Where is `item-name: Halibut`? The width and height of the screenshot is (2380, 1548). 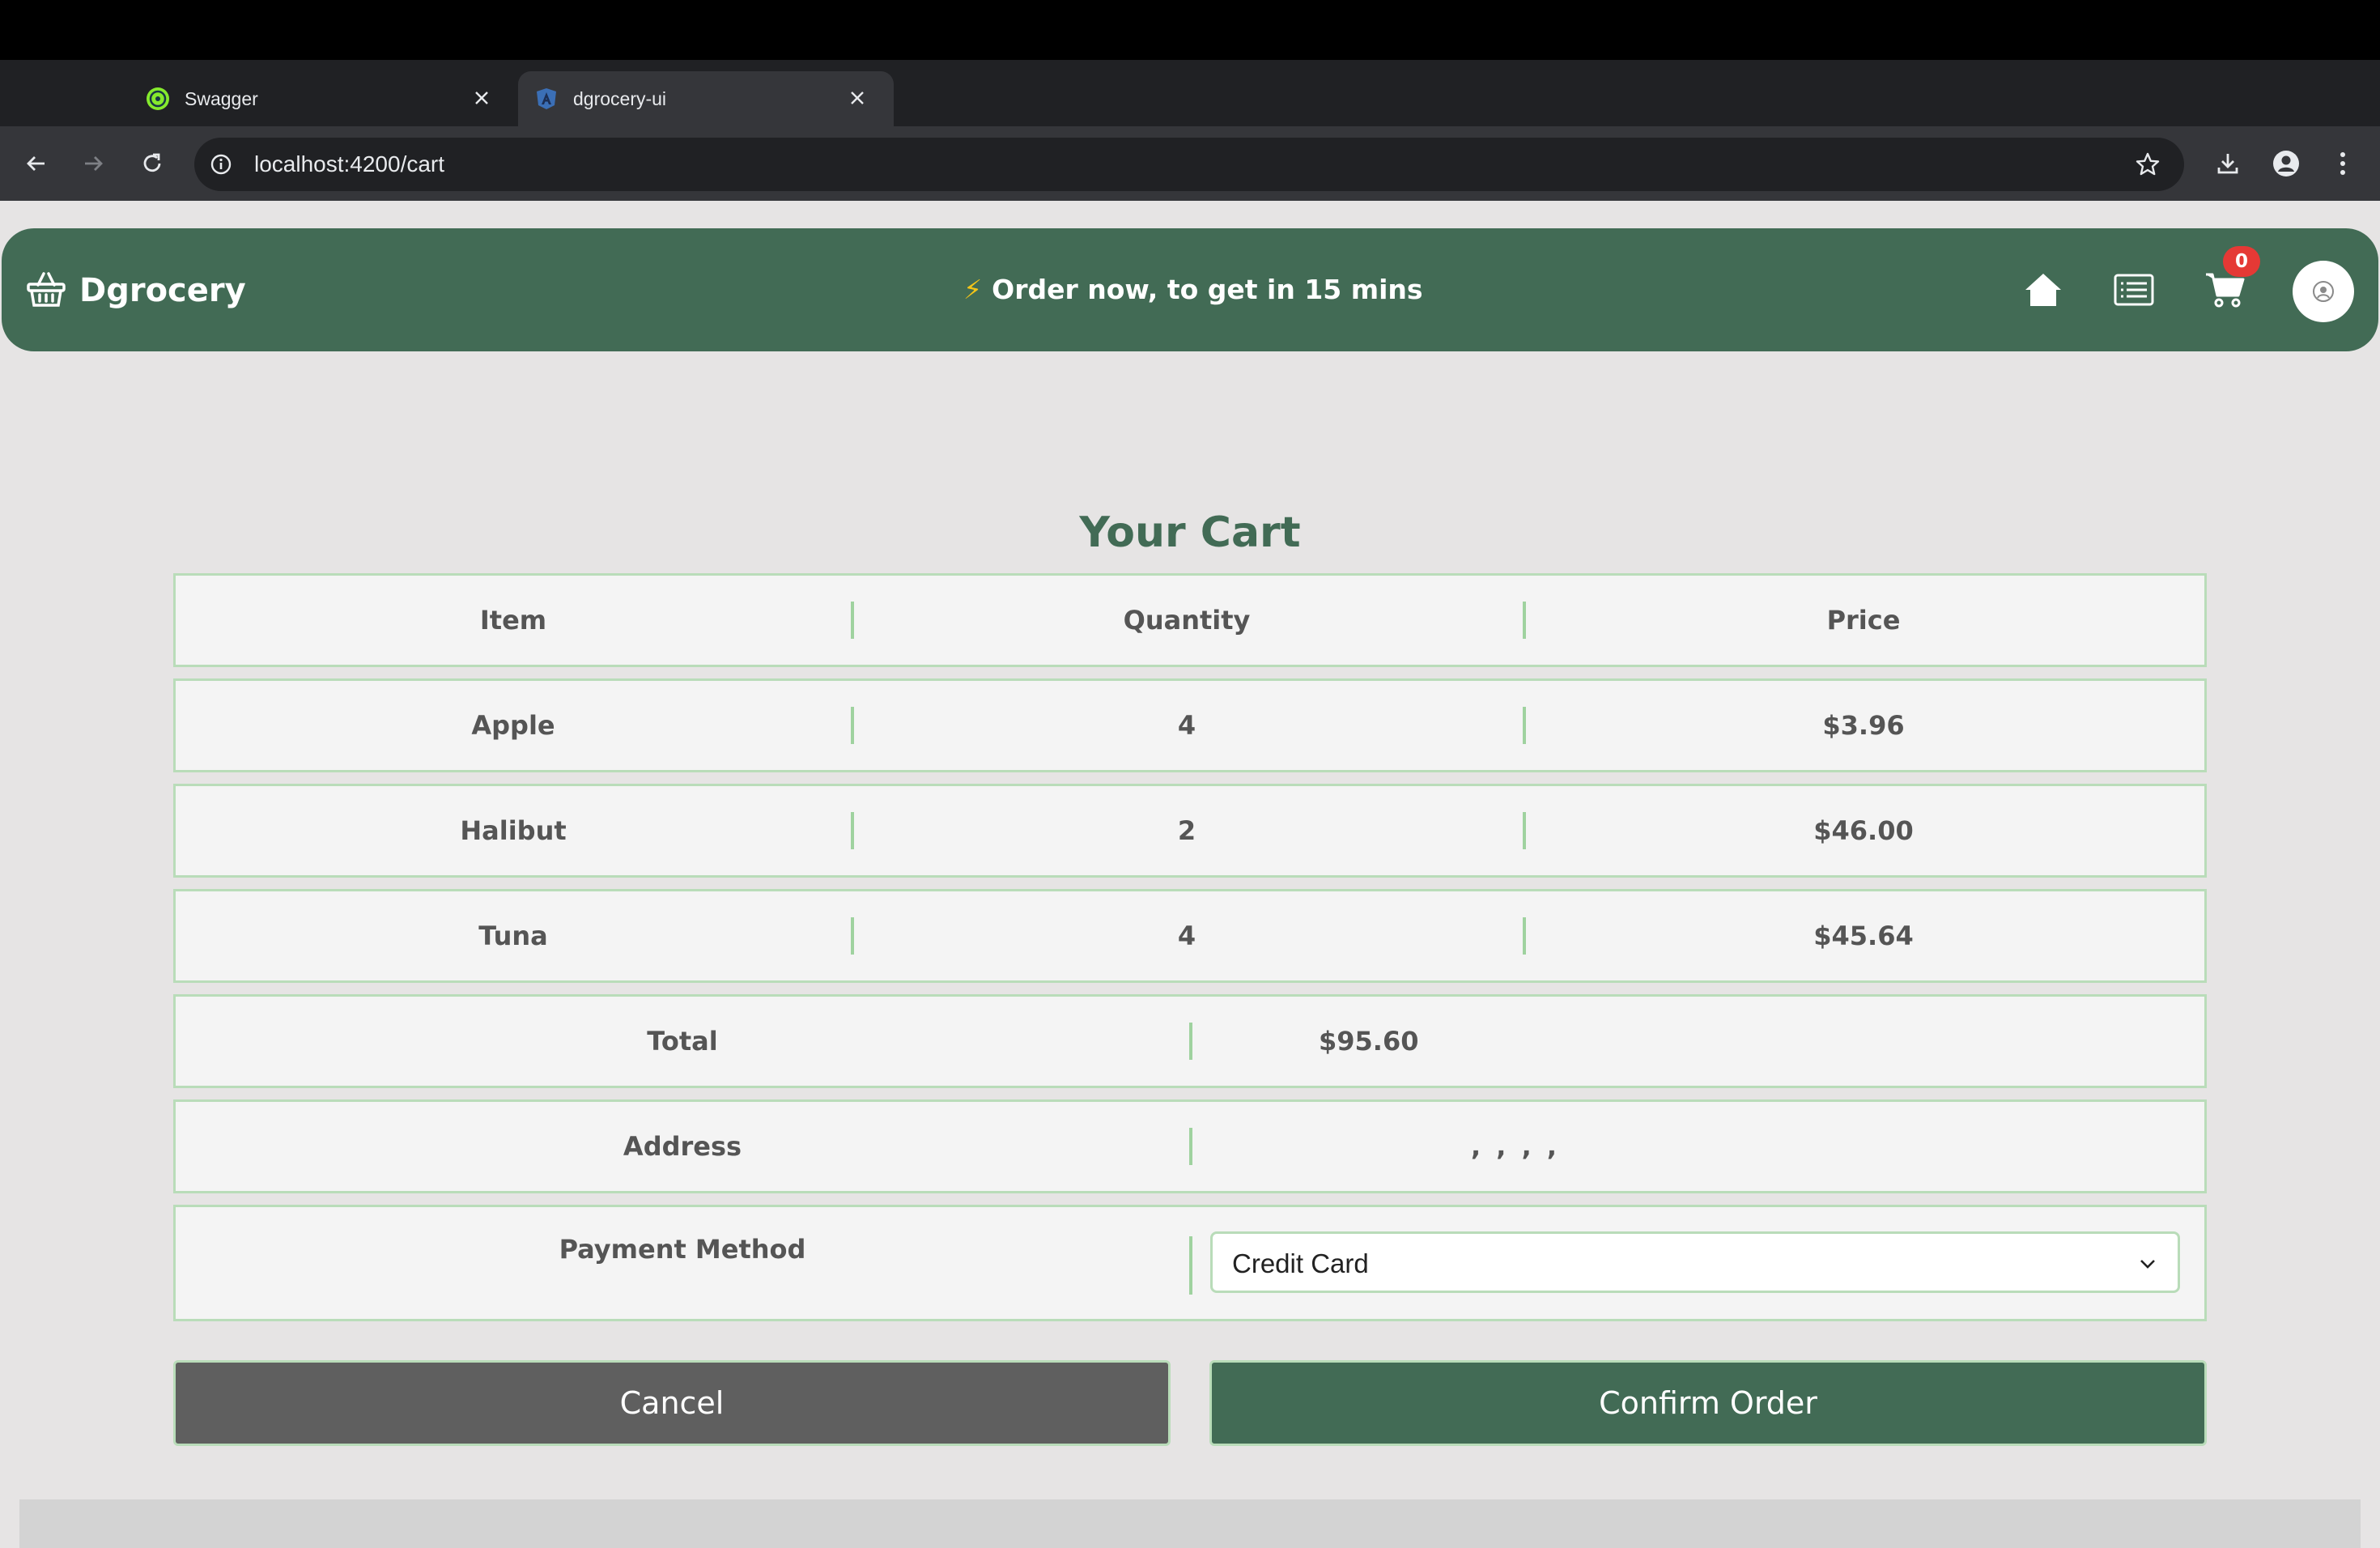
item-name: Halibut is located at coordinates (513, 831).